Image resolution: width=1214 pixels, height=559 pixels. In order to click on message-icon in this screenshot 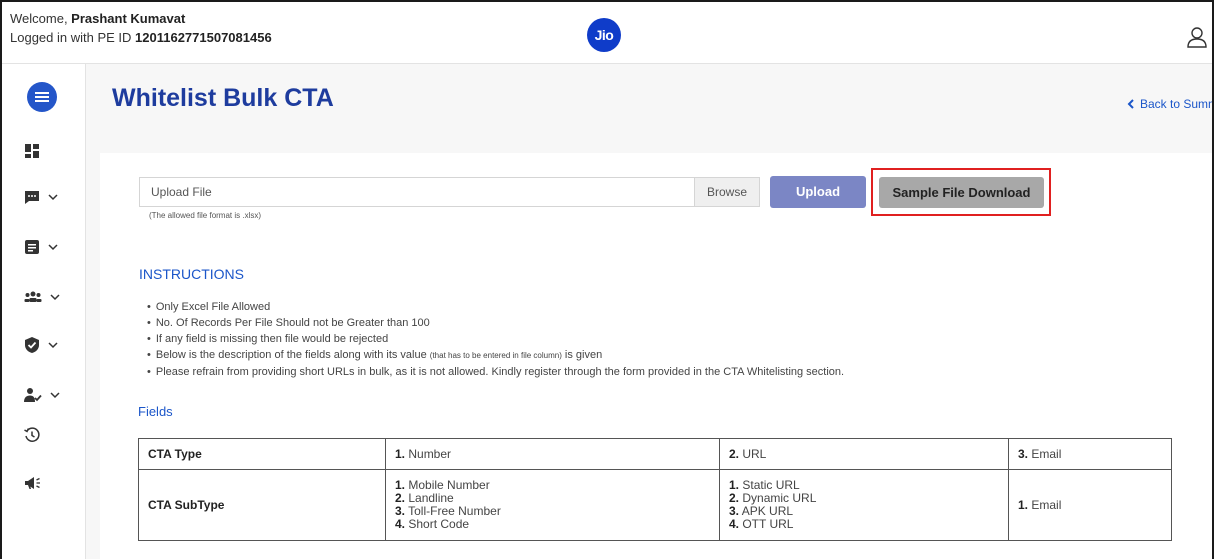, I will do `click(32, 197)`.